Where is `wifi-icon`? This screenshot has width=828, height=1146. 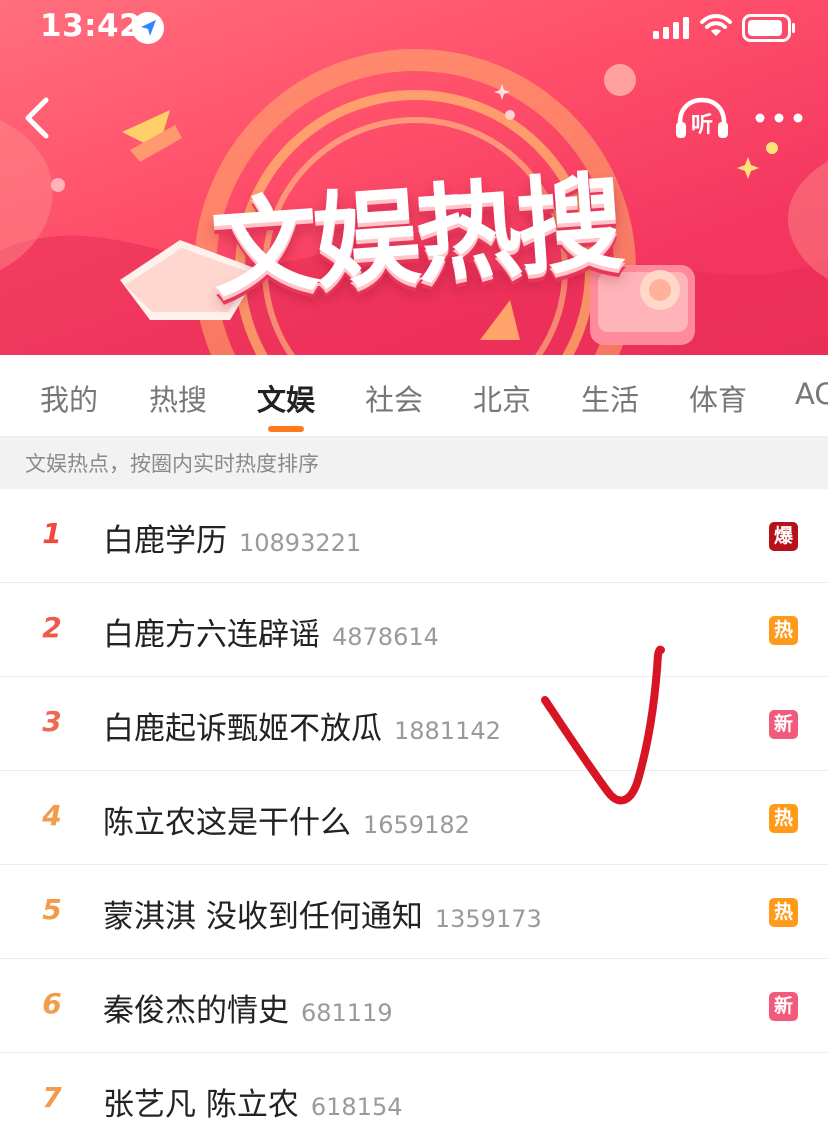
wifi-icon is located at coordinates (716, 25).